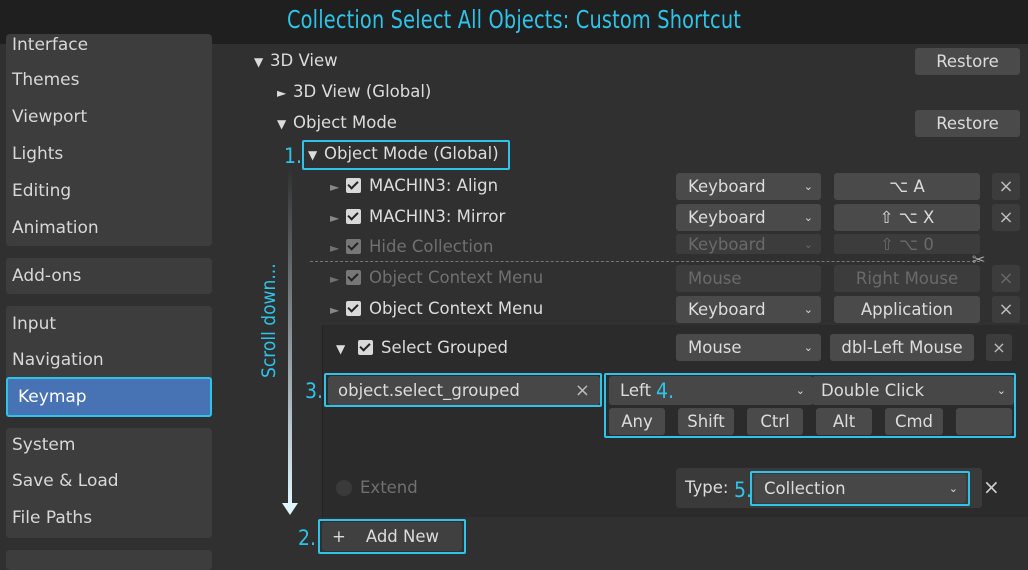 This screenshot has height=570, width=1028. Describe the element at coordinates (52, 518) in the screenshot. I see `sidebar-item-file-paths: File Paths` at that location.